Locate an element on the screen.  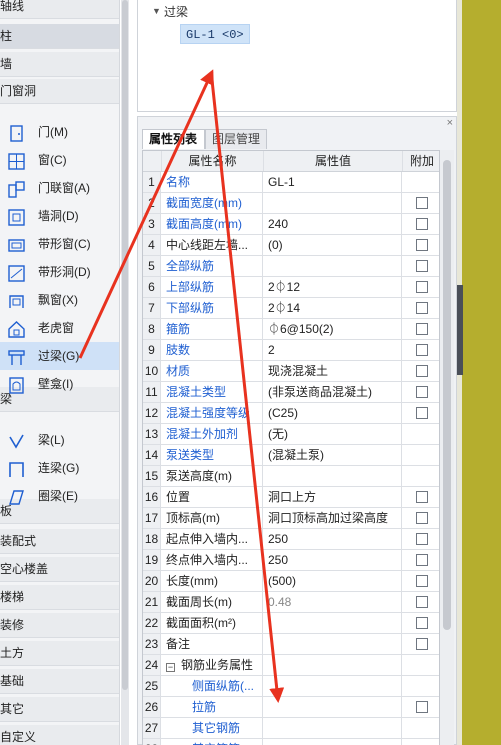
nav-item: 壁龛(I) is located at coordinates (59, 384).